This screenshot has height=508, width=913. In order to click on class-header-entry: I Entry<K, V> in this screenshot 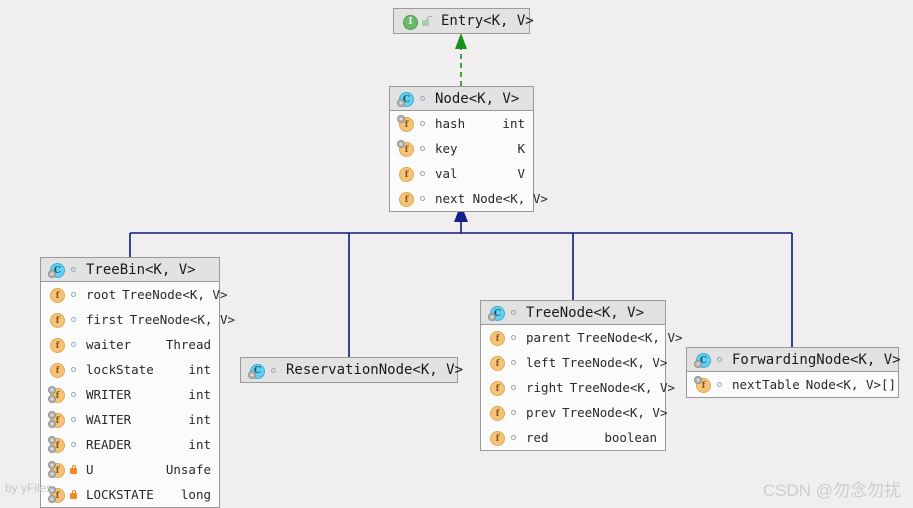, I will do `click(464, 21)`.